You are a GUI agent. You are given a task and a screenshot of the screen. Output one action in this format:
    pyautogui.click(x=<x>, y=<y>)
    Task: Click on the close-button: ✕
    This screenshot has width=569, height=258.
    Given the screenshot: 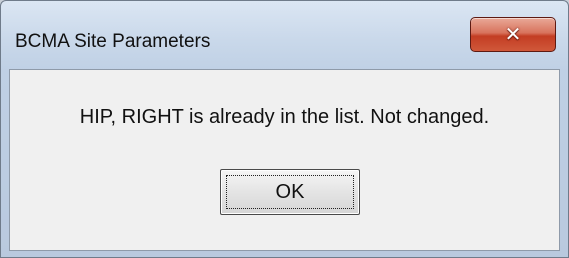 What is the action you would take?
    pyautogui.click(x=513, y=34)
    